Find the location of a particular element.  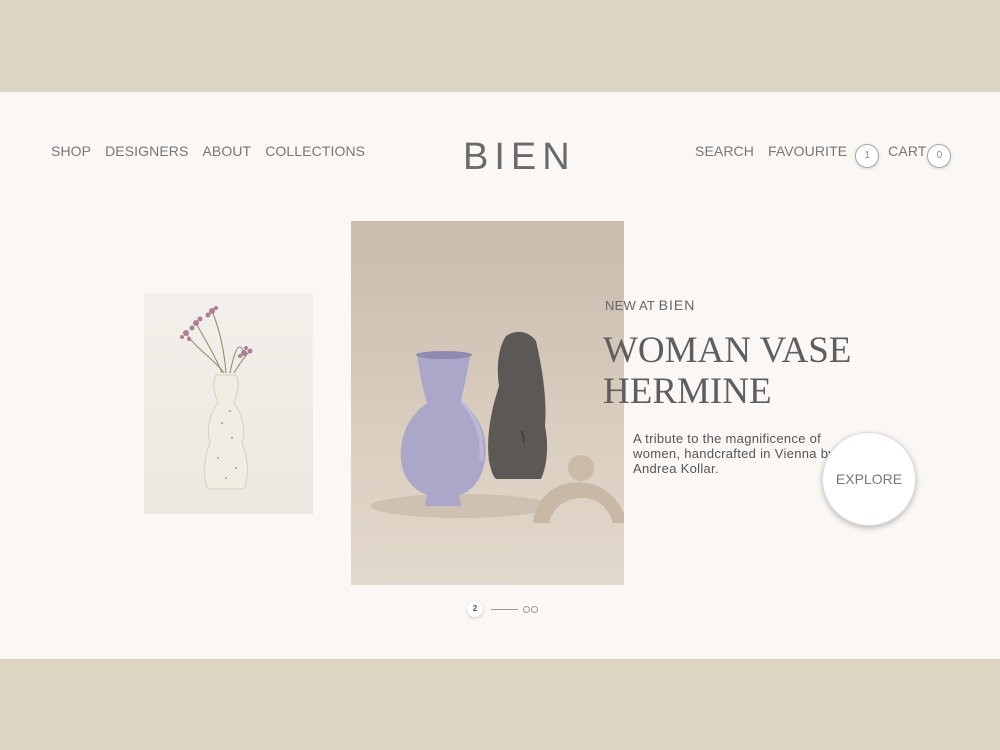

cart-count-badge: 0 is located at coordinates (939, 156).